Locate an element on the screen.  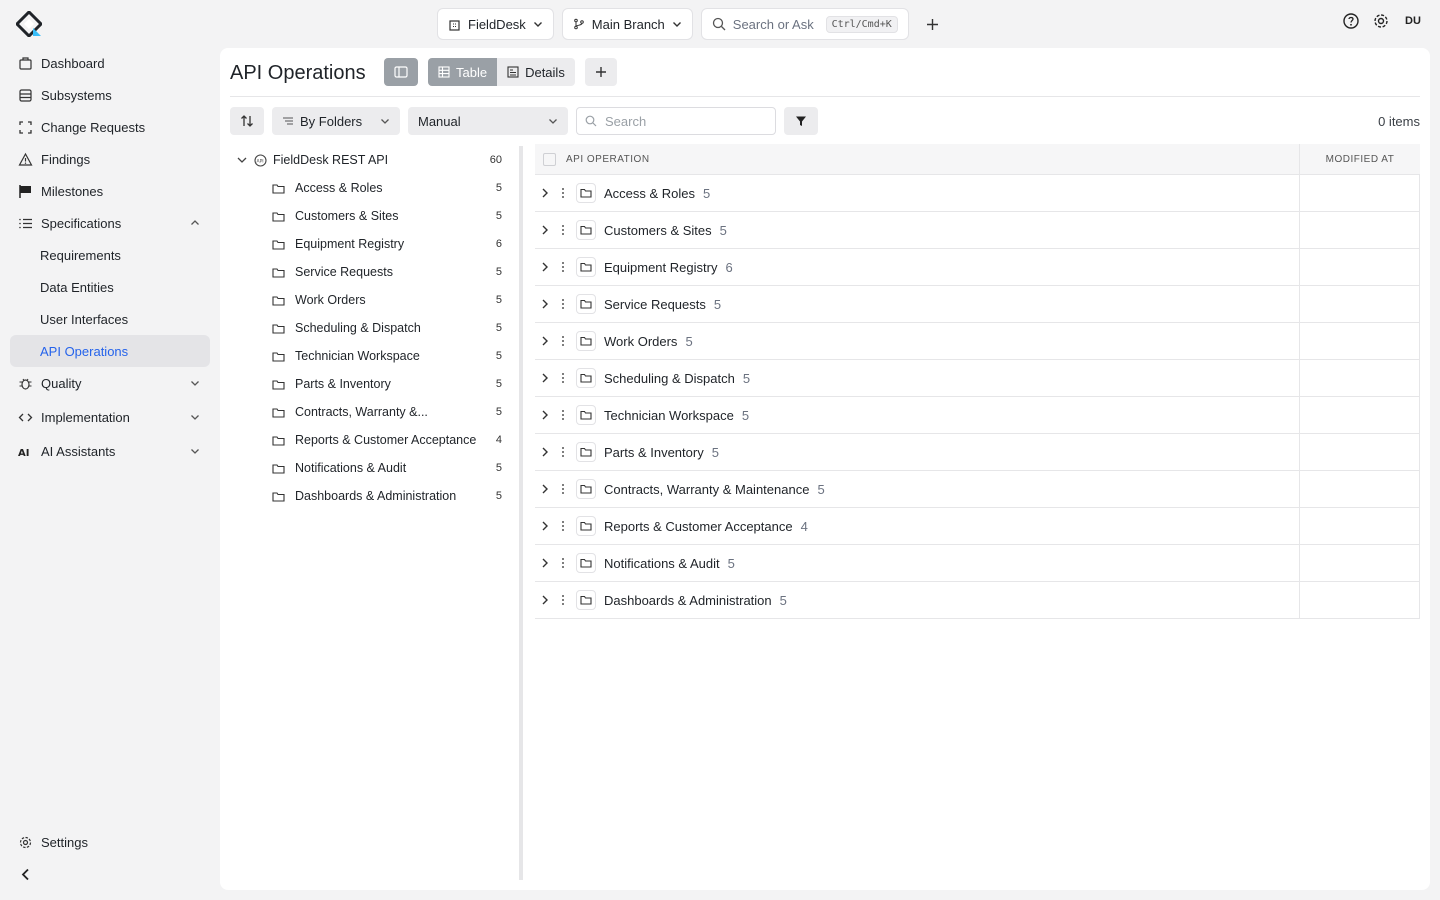
sort-button is located at coordinates (247, 121).